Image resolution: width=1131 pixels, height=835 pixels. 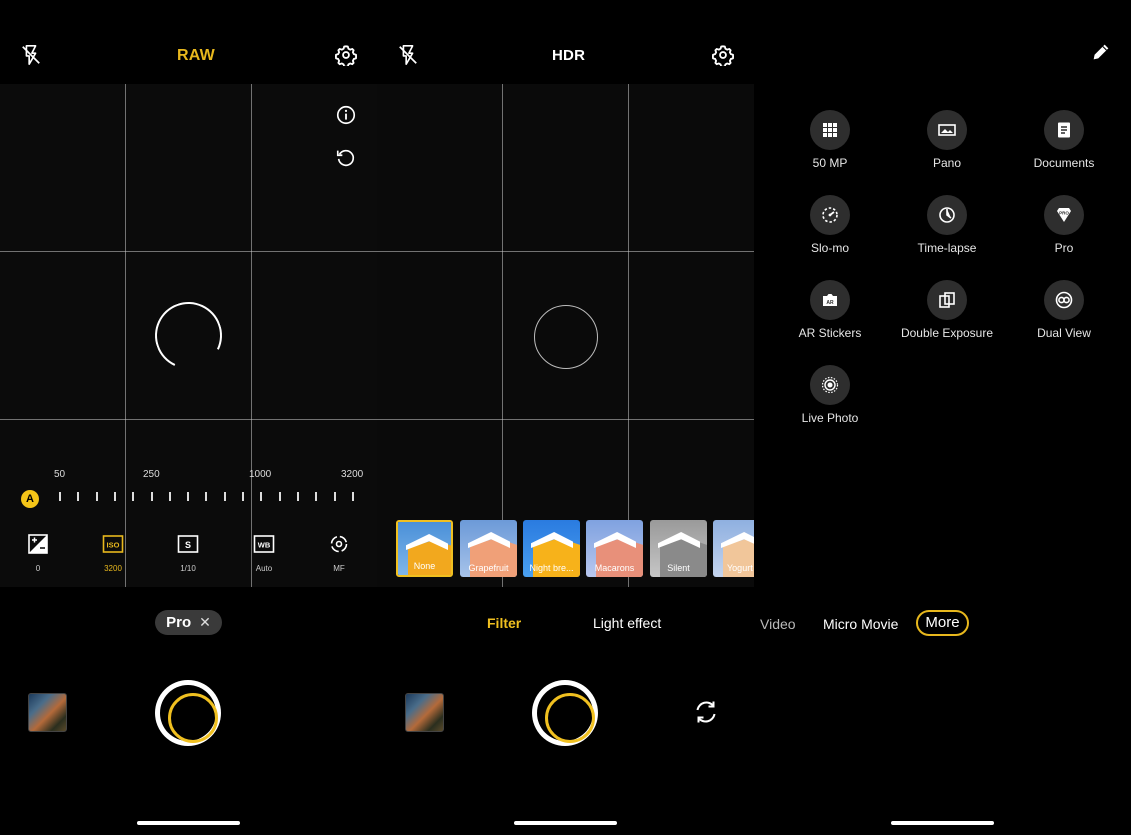 I want to click on focus-control: MF, so click(x=339, y=553).